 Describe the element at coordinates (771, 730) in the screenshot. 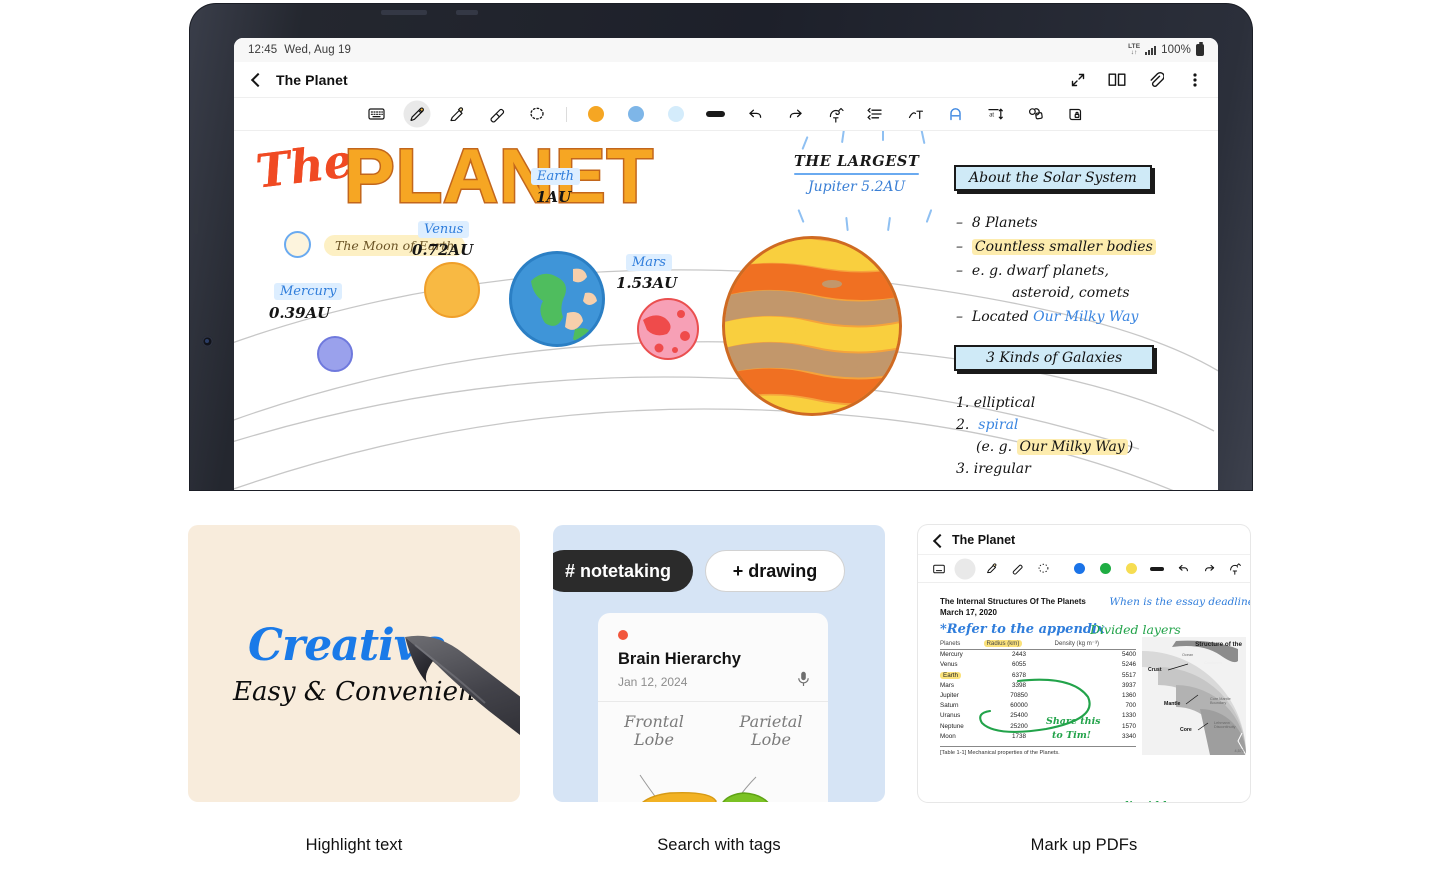

I see `lobe-label-parietal: Parietal Lobe` at that location.